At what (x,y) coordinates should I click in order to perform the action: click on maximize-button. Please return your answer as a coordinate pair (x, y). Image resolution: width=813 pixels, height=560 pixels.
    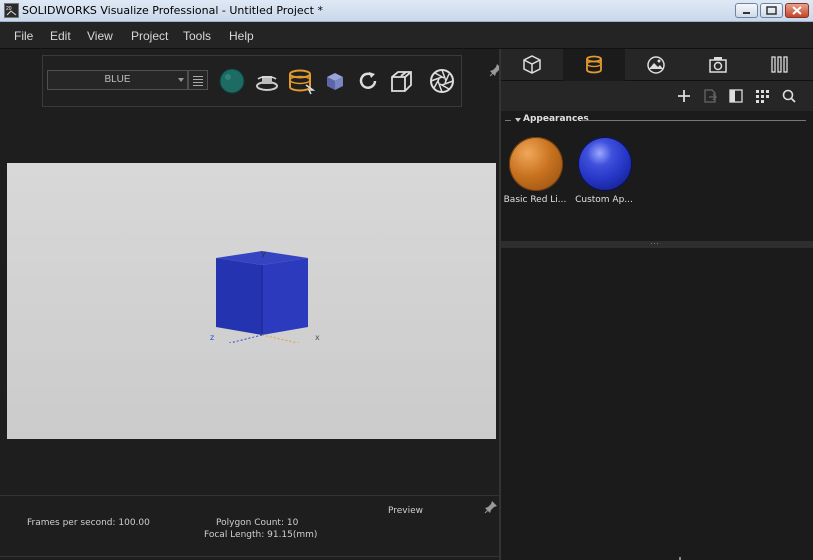
    Looking at the image, I should click on (771, 10).